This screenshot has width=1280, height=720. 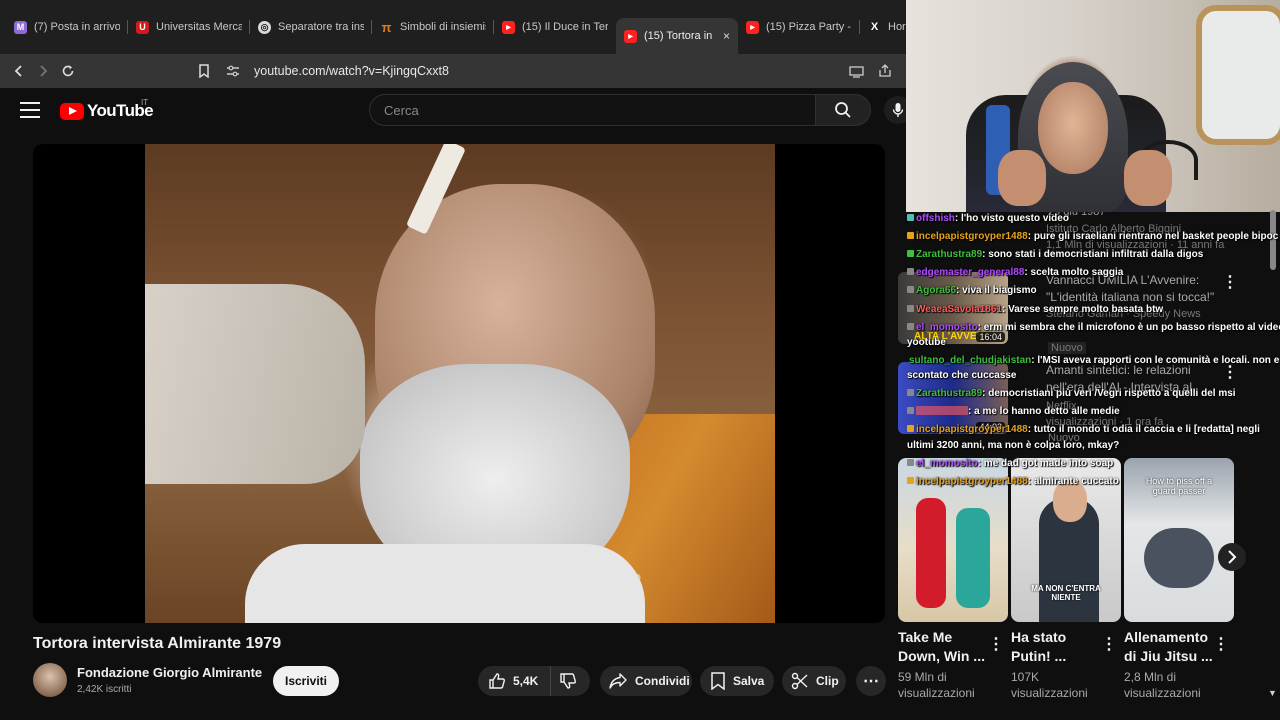 I want to click on thumbs-up-icon, so click(x=497, y=681).